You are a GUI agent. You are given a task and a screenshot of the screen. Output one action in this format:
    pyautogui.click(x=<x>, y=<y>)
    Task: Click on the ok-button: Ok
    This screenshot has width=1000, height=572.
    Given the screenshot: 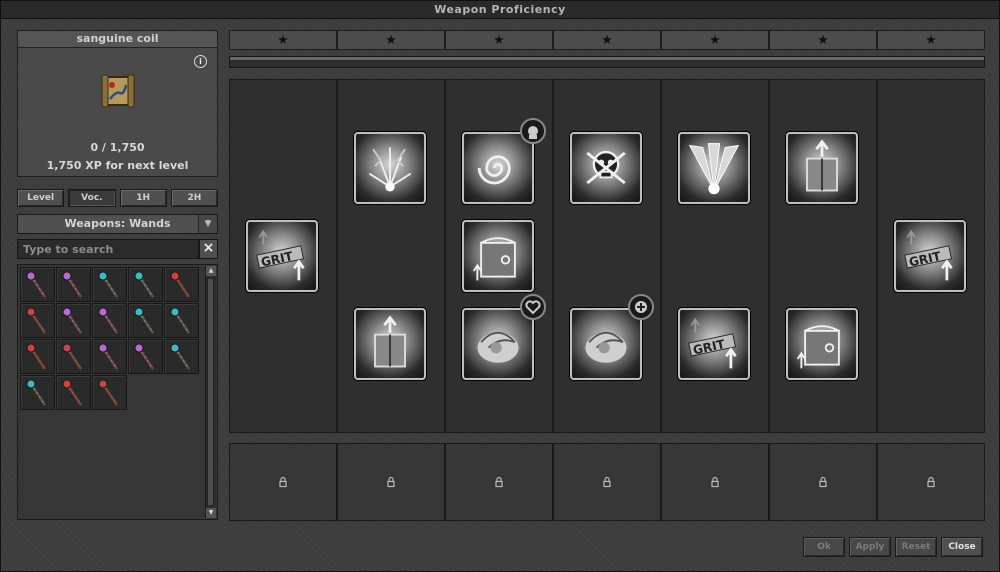 What is the action you would take?
    pyautogui.click(x=824, y=547)
    